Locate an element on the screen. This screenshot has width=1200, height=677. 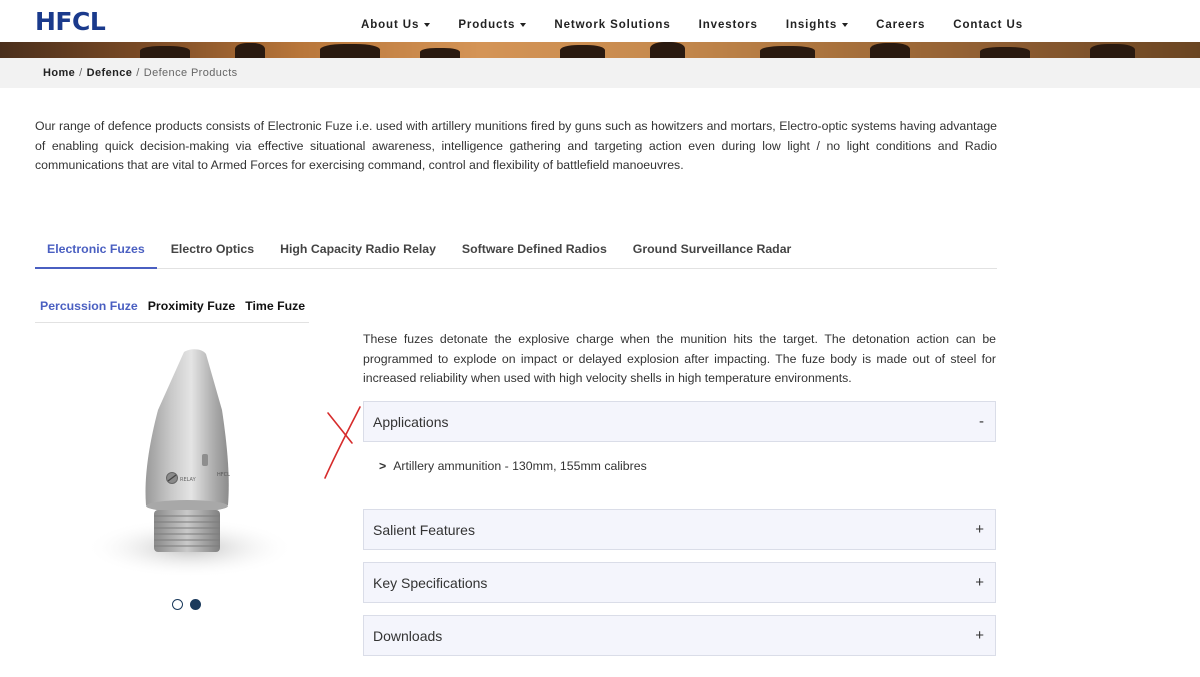
nav-investors: Investors is located at coordinates (728, 25).